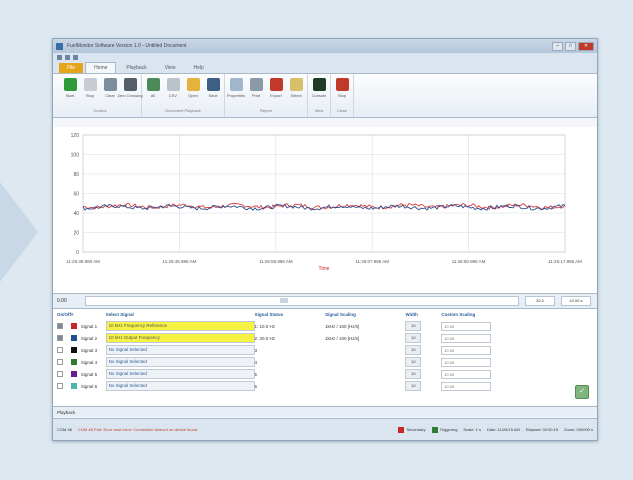  I want to click on ribbon-button-properties: Properties, so click(236, 91).